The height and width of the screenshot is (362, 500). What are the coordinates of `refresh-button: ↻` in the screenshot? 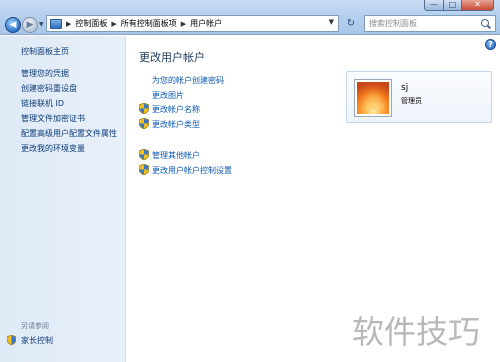 It's located at (351, 23).